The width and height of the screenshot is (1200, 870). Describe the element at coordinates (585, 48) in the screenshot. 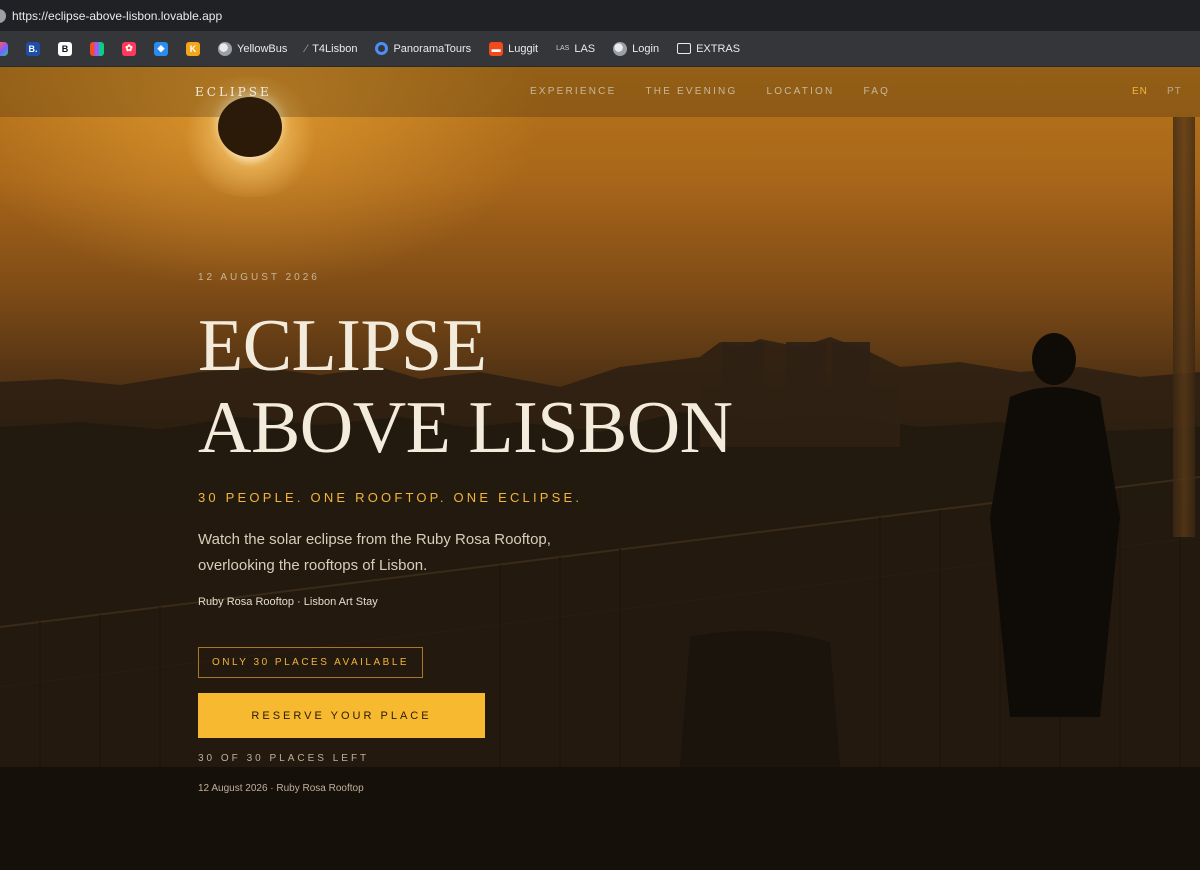

I see `bookmark-label: LAS` at that location.